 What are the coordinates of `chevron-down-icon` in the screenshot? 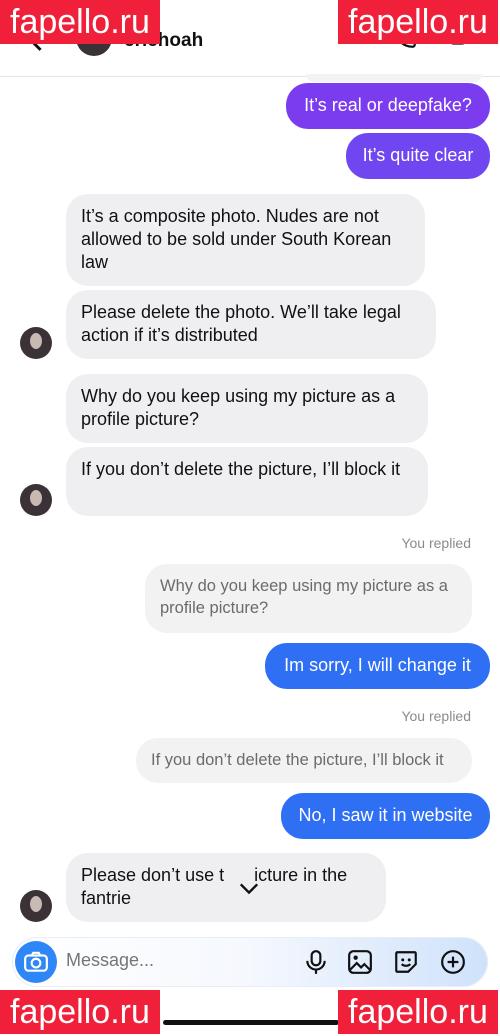 It's located at (249, 888).